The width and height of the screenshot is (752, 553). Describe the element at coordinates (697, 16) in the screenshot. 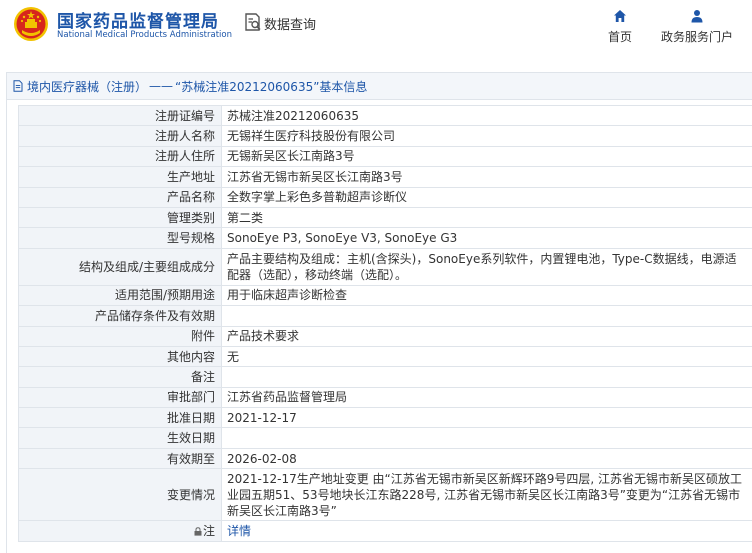

I see `user-icon` at that location.